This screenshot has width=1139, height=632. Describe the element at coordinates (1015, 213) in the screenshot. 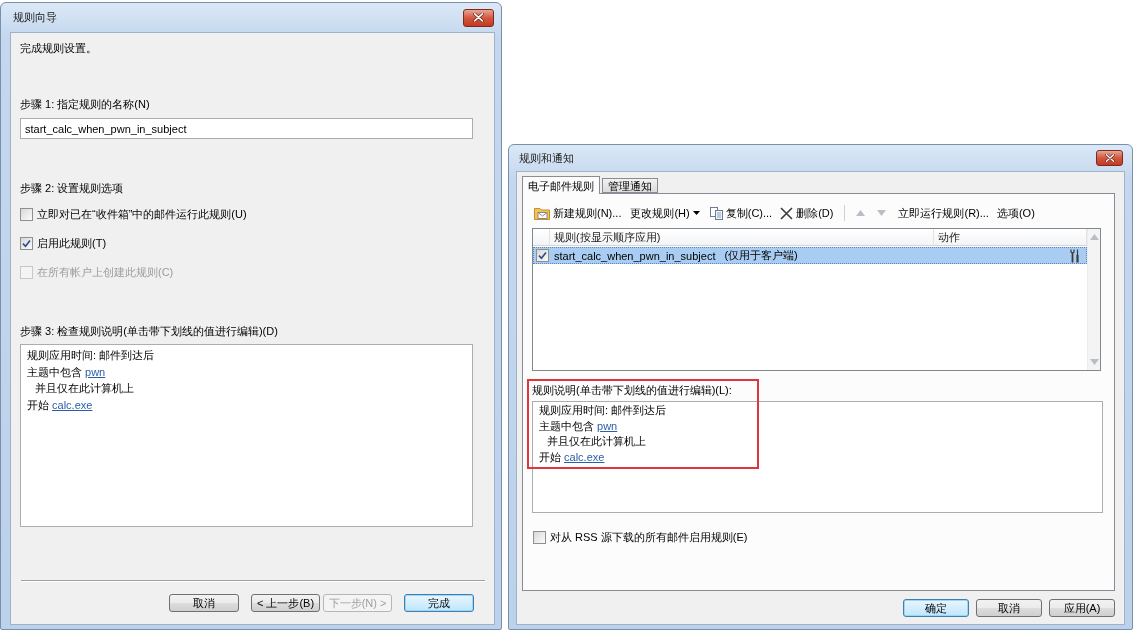

I see `options-button: 选项(O)` at that location.